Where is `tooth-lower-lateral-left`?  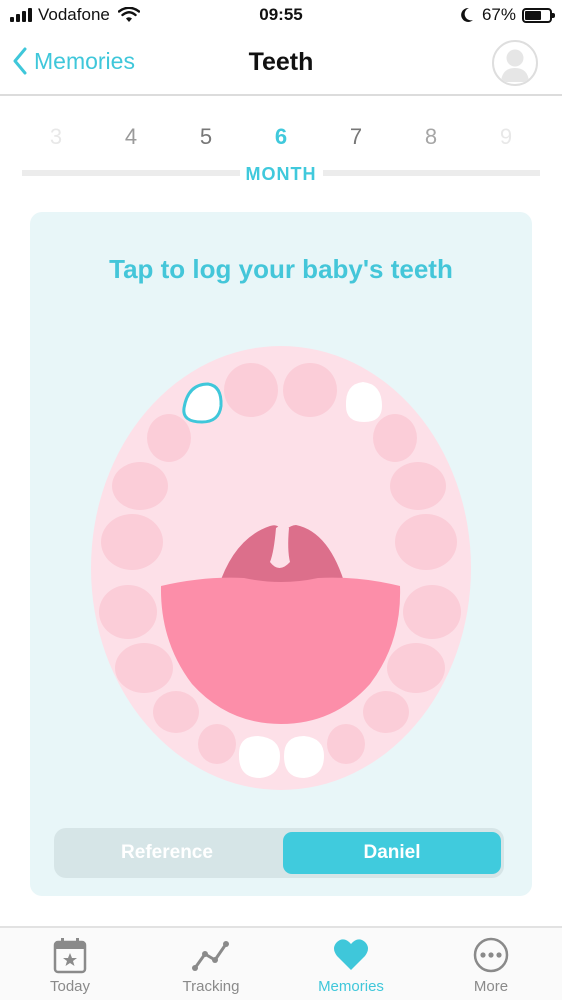
tooth-lower-lateral-left is located at coordinates (217, 744).